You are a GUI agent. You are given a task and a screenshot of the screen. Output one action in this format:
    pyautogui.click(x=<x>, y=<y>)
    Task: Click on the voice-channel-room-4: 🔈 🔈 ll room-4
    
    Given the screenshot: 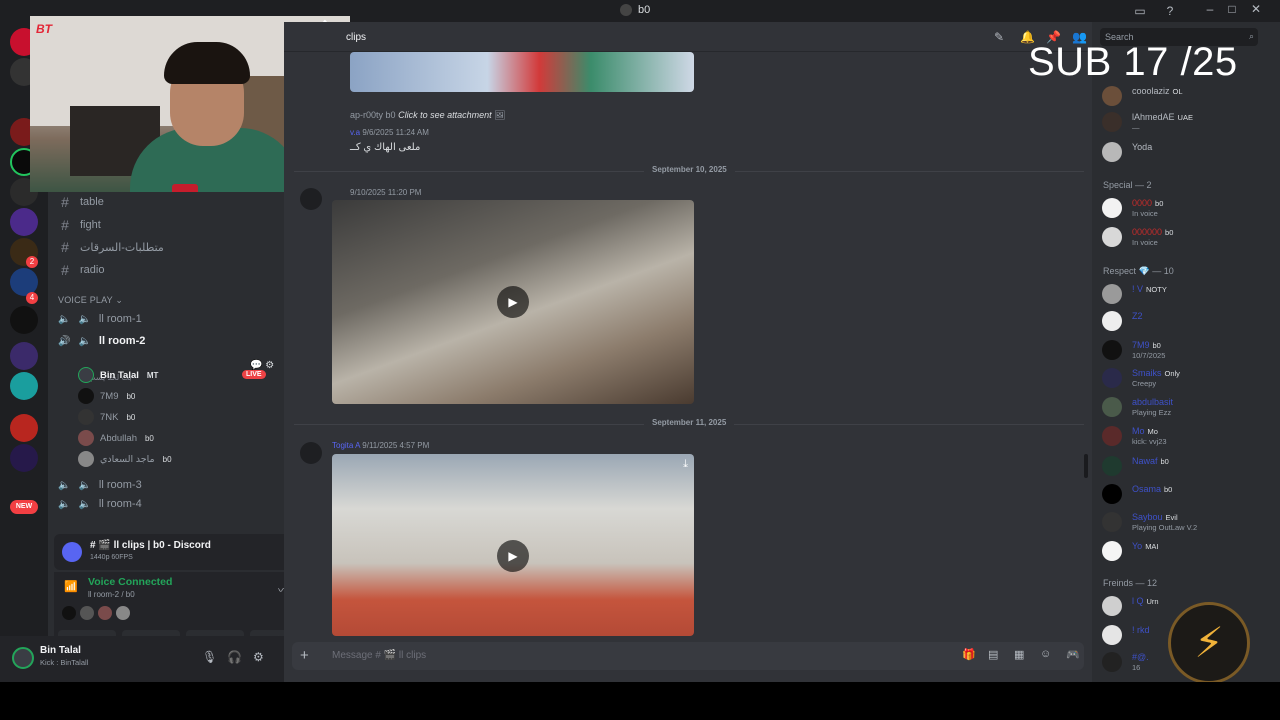 What is the action you would take?
    pyautogui.click(x=100, y=504)
    